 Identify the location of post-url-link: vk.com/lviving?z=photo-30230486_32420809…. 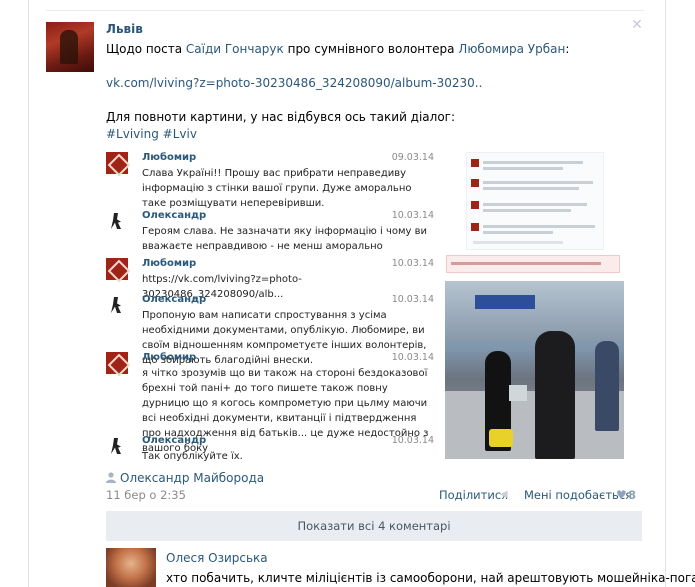
(294, 83).